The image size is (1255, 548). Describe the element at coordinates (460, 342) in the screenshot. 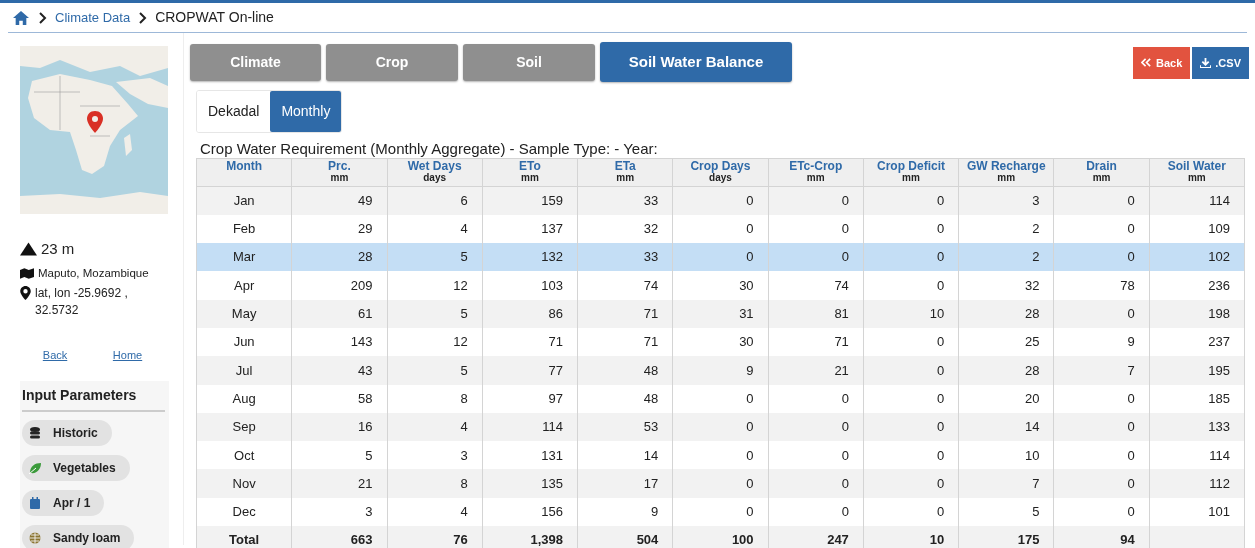

I see `table-cell: 12` at that location.